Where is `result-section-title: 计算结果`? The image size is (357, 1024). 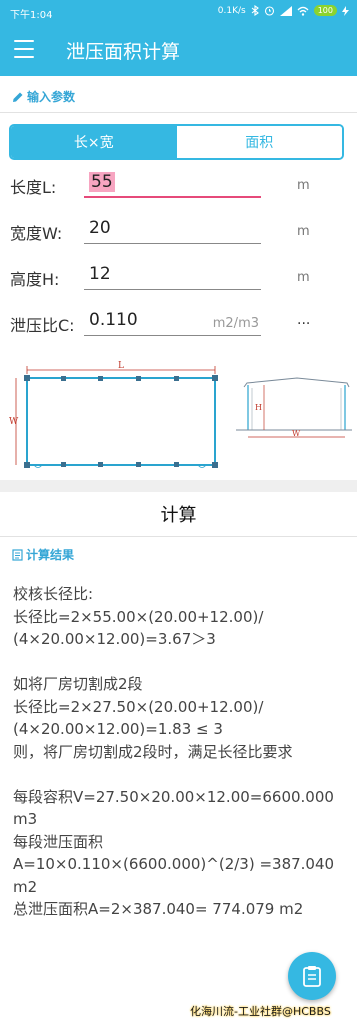 result-section-title: 计算结果 is located at coordinates (50, 555).